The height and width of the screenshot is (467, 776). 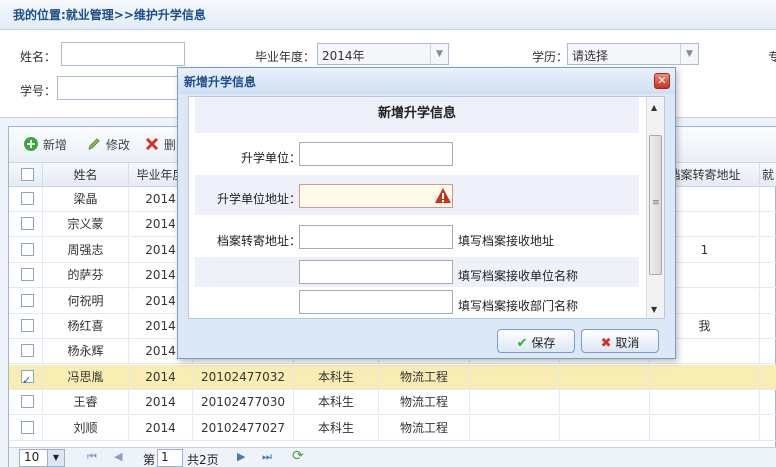 What do you see at coordinates (149, 460) in the screenshot?
I see `page-label: 第` at bounding box center [149, 460].